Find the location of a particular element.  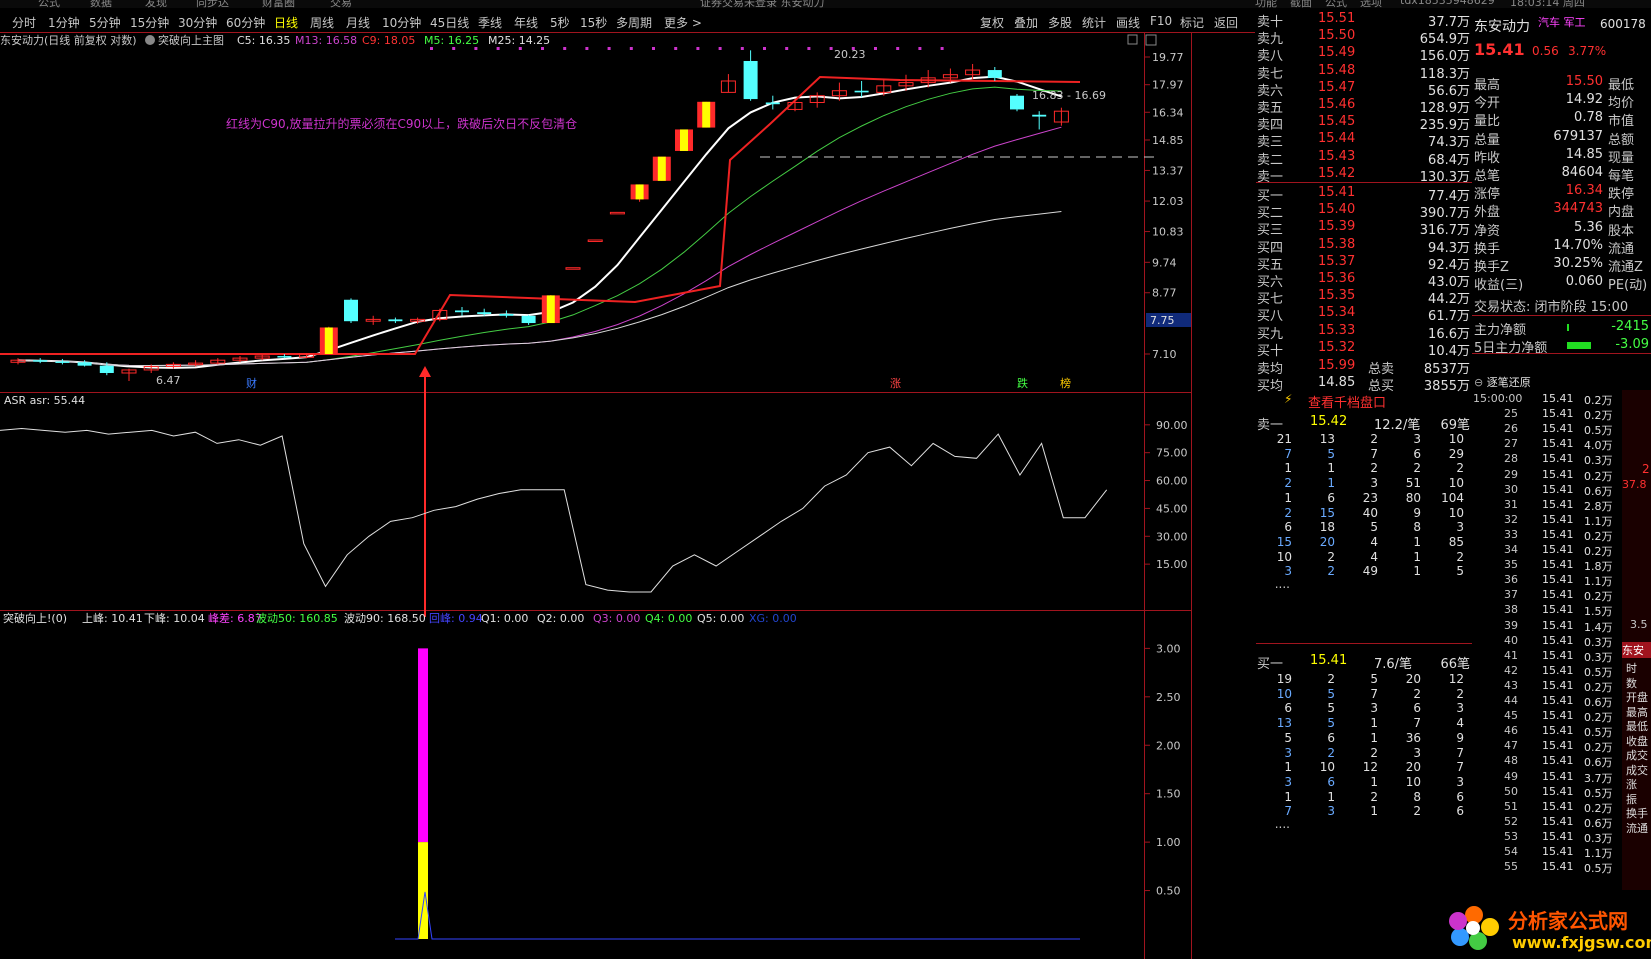

top-menu-item: 18:03:14 周四 is located at coordinates (1547, 4).